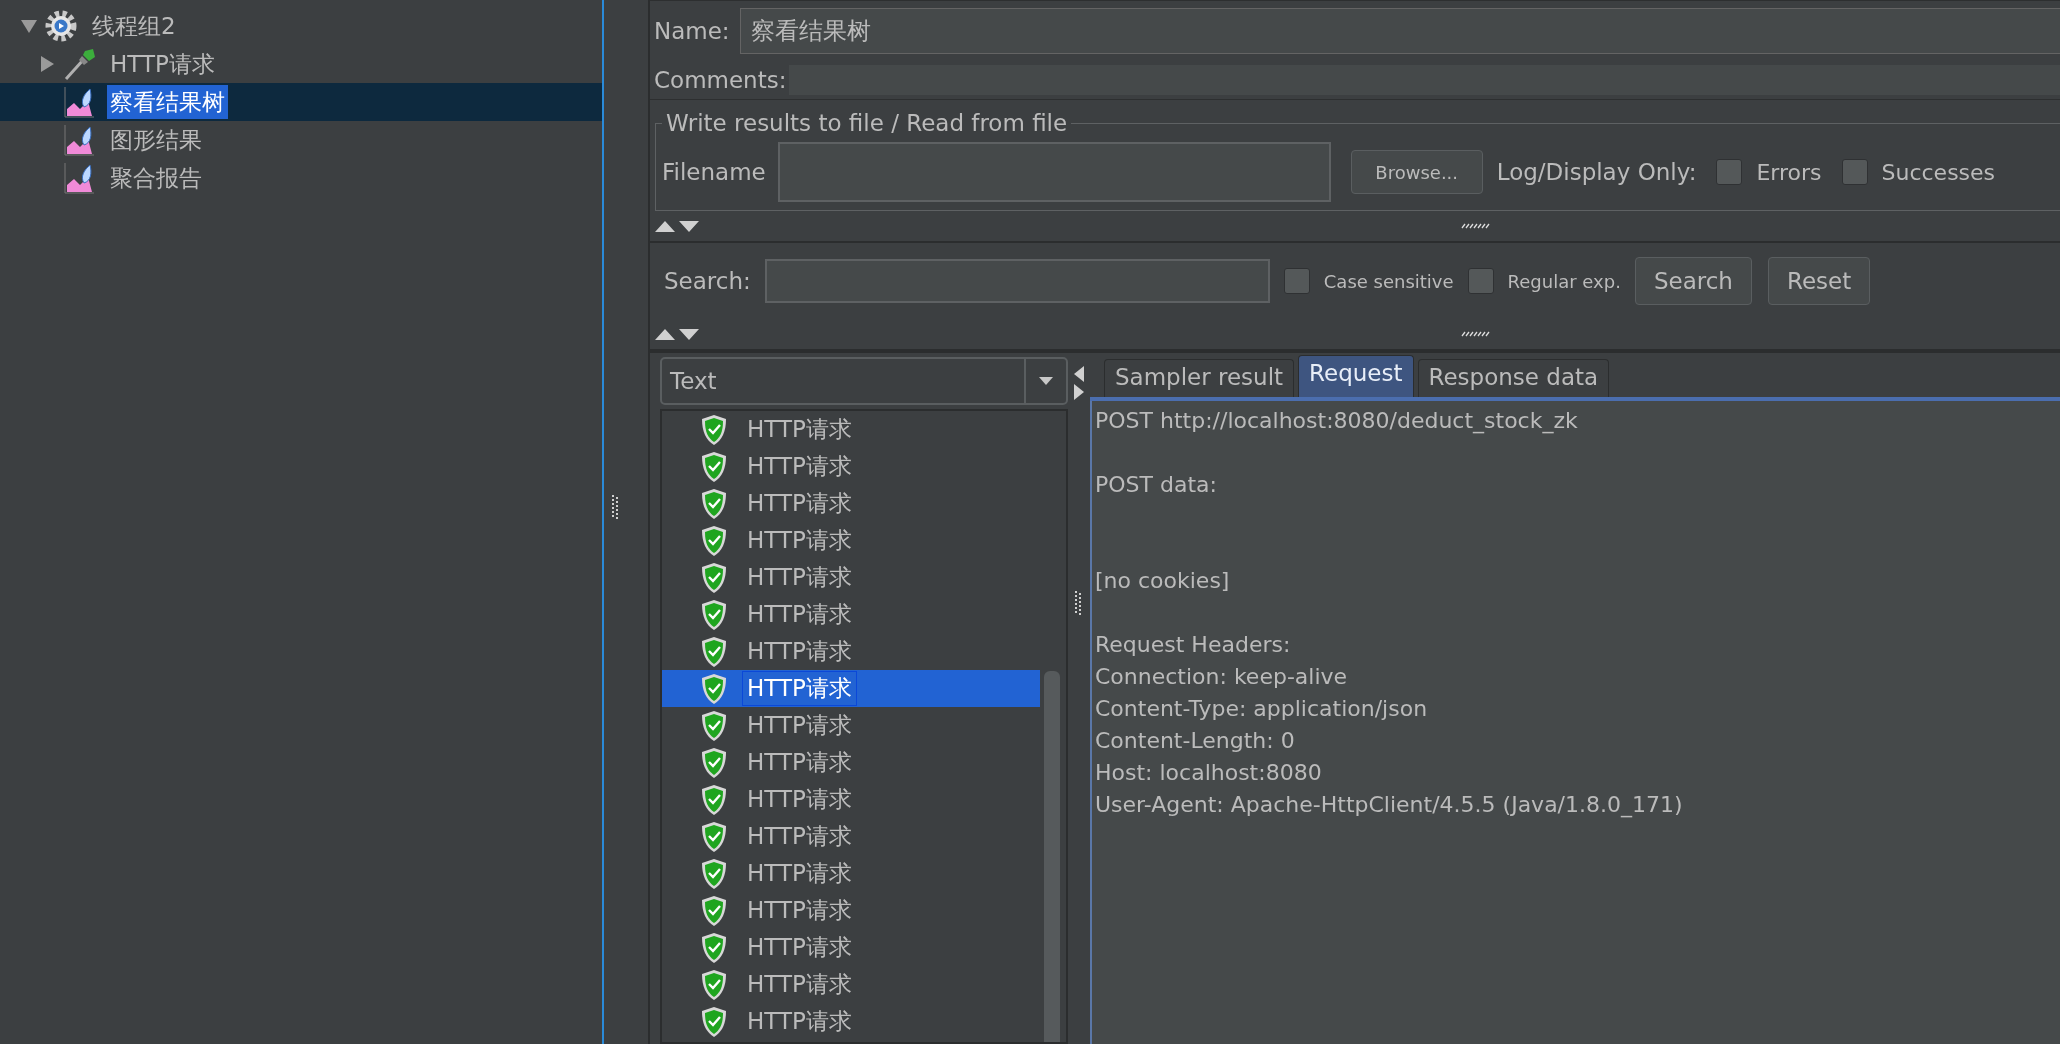 The image size is (2060, 1044). I want to click on action-button: Search, so click(1693, 281).